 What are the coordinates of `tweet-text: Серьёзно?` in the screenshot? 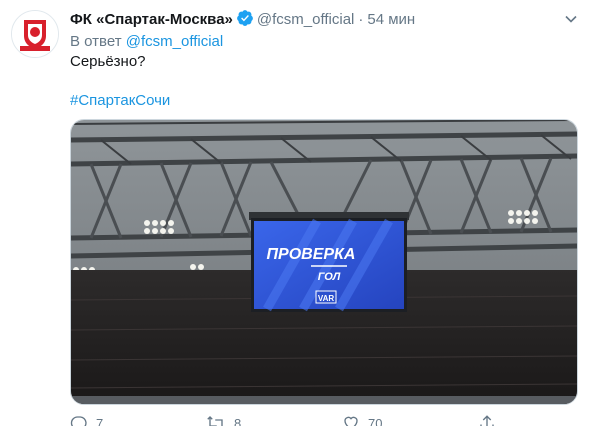 It's located at (108, 61).